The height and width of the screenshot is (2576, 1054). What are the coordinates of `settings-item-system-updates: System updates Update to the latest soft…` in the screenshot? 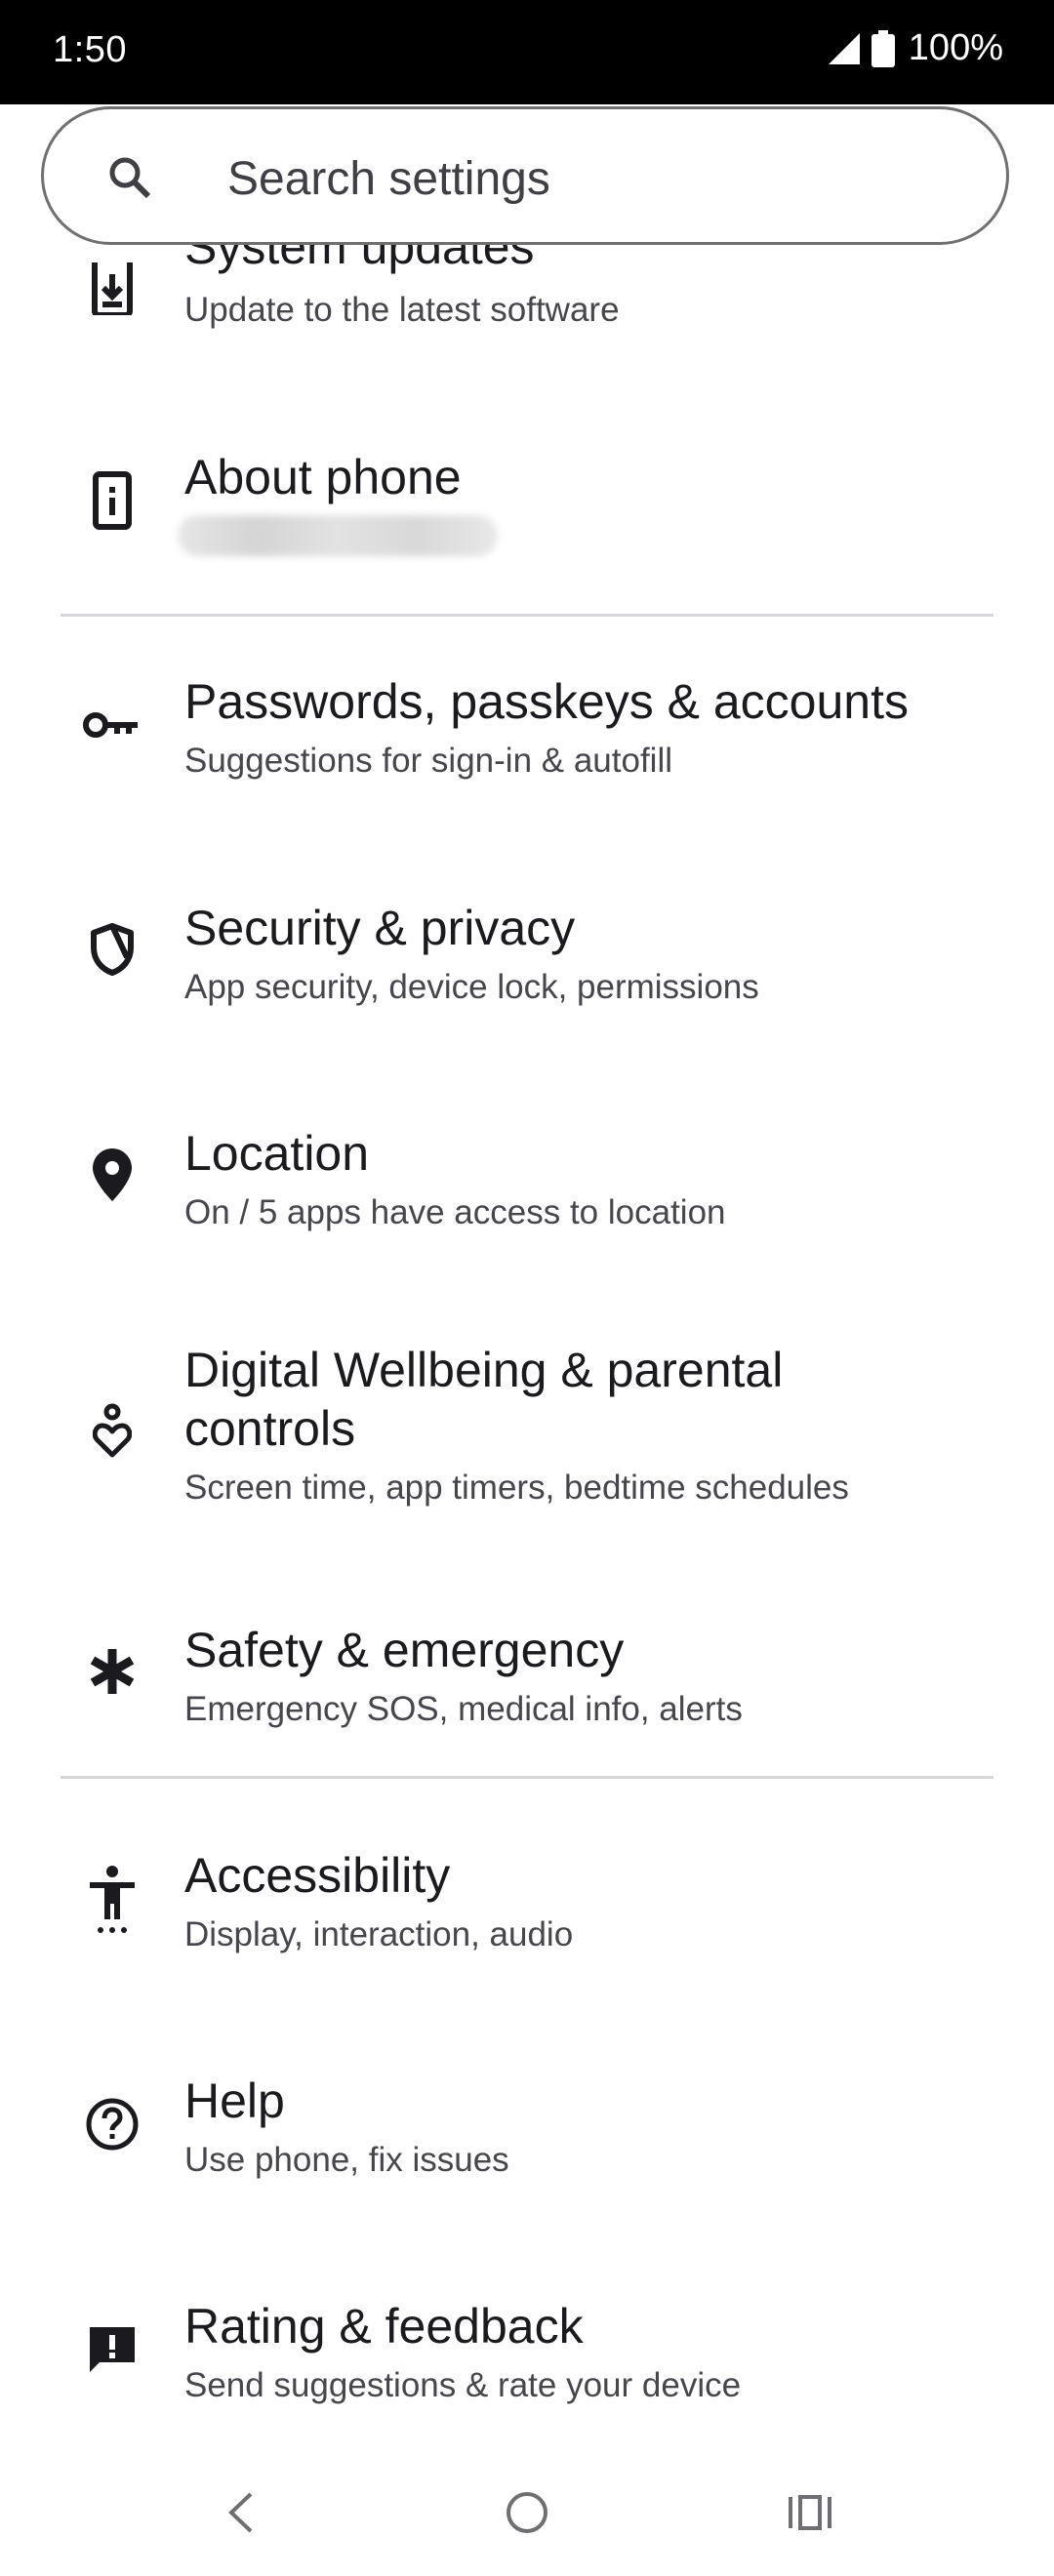 It's located at (527, 295).